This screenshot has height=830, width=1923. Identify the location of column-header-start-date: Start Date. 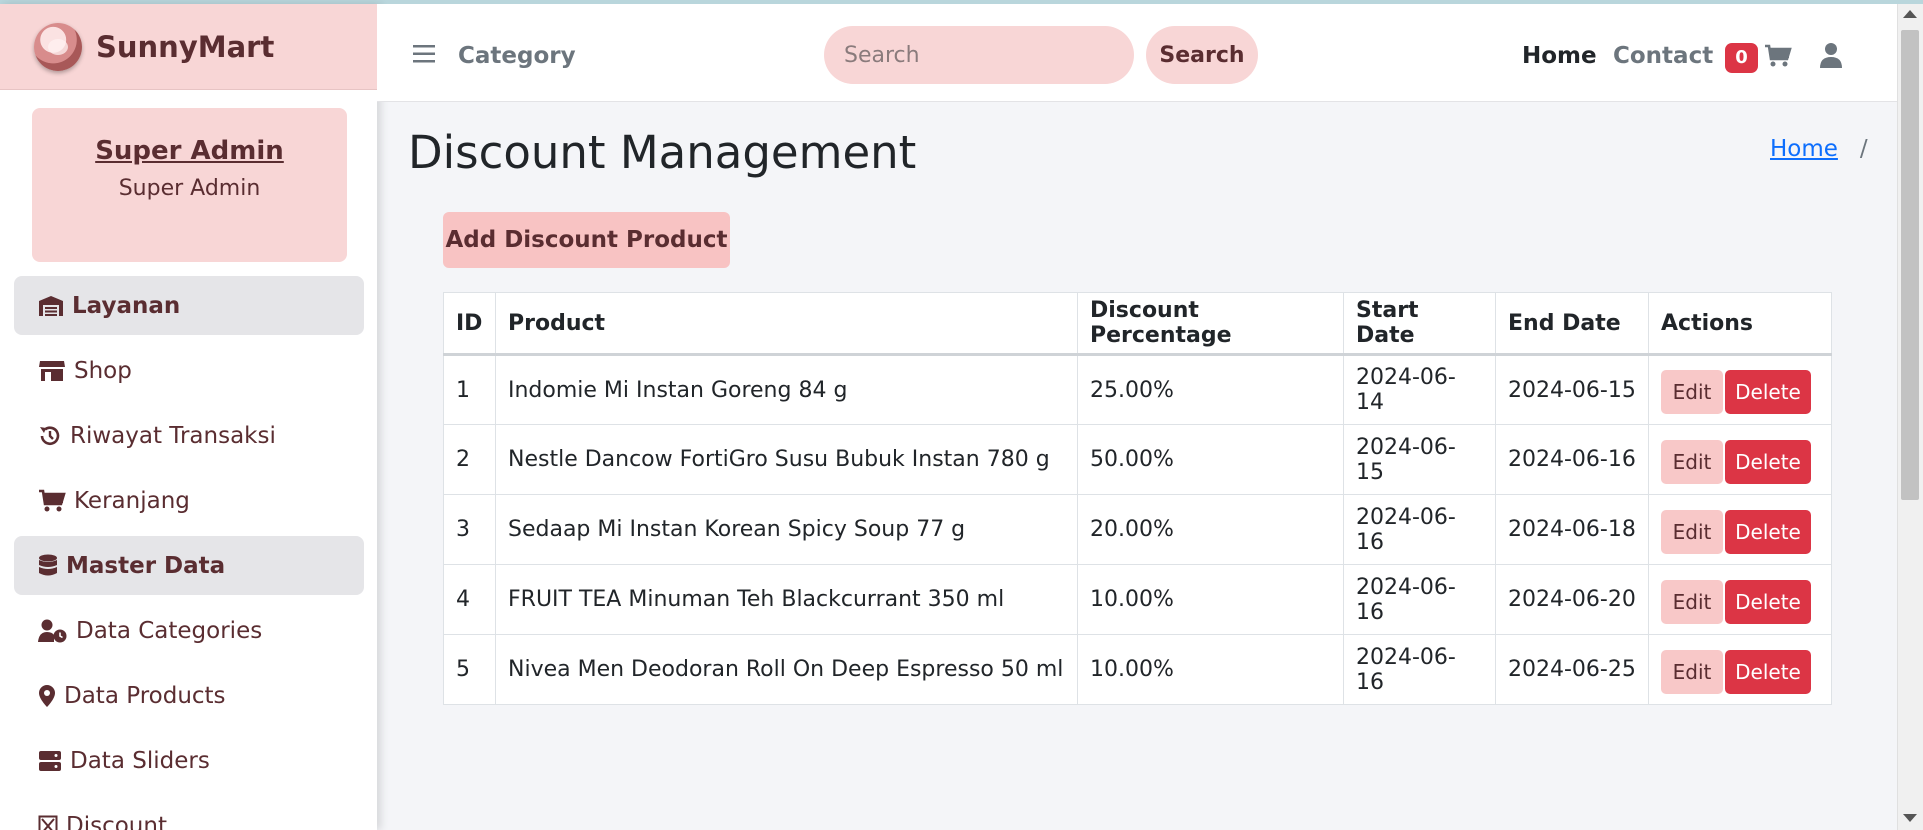
(1419, 324).